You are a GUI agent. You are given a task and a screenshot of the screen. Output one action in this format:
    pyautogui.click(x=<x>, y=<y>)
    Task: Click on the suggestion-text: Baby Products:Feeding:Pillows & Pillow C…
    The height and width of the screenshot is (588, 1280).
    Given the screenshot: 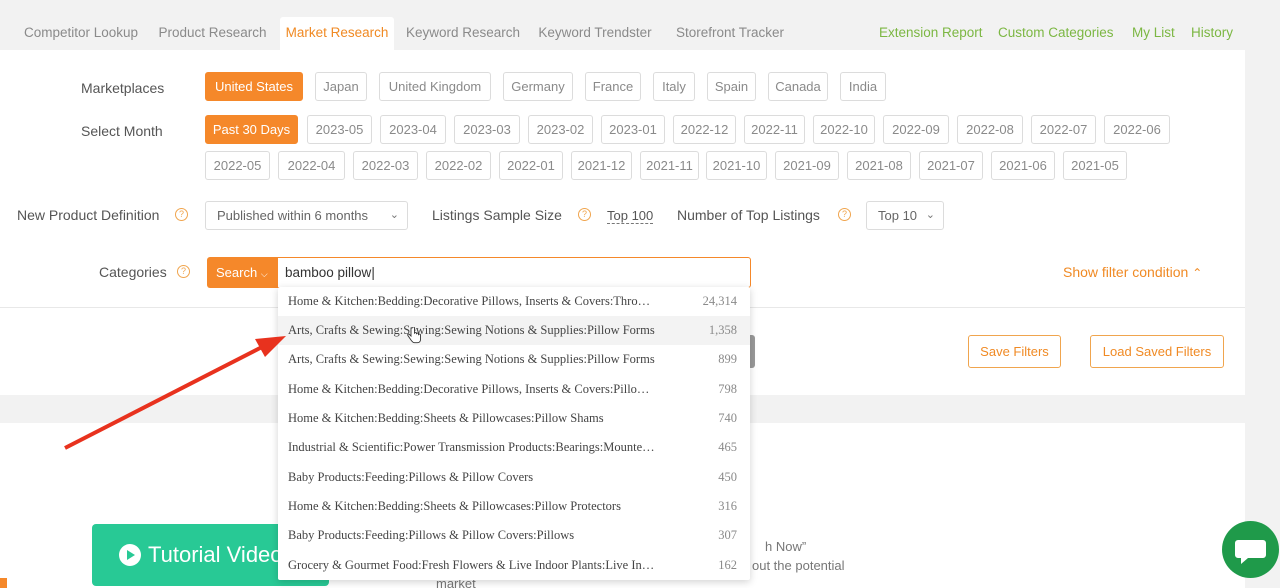 What is the action you would take?
    pyautogui.click(x=431, y=535)
    